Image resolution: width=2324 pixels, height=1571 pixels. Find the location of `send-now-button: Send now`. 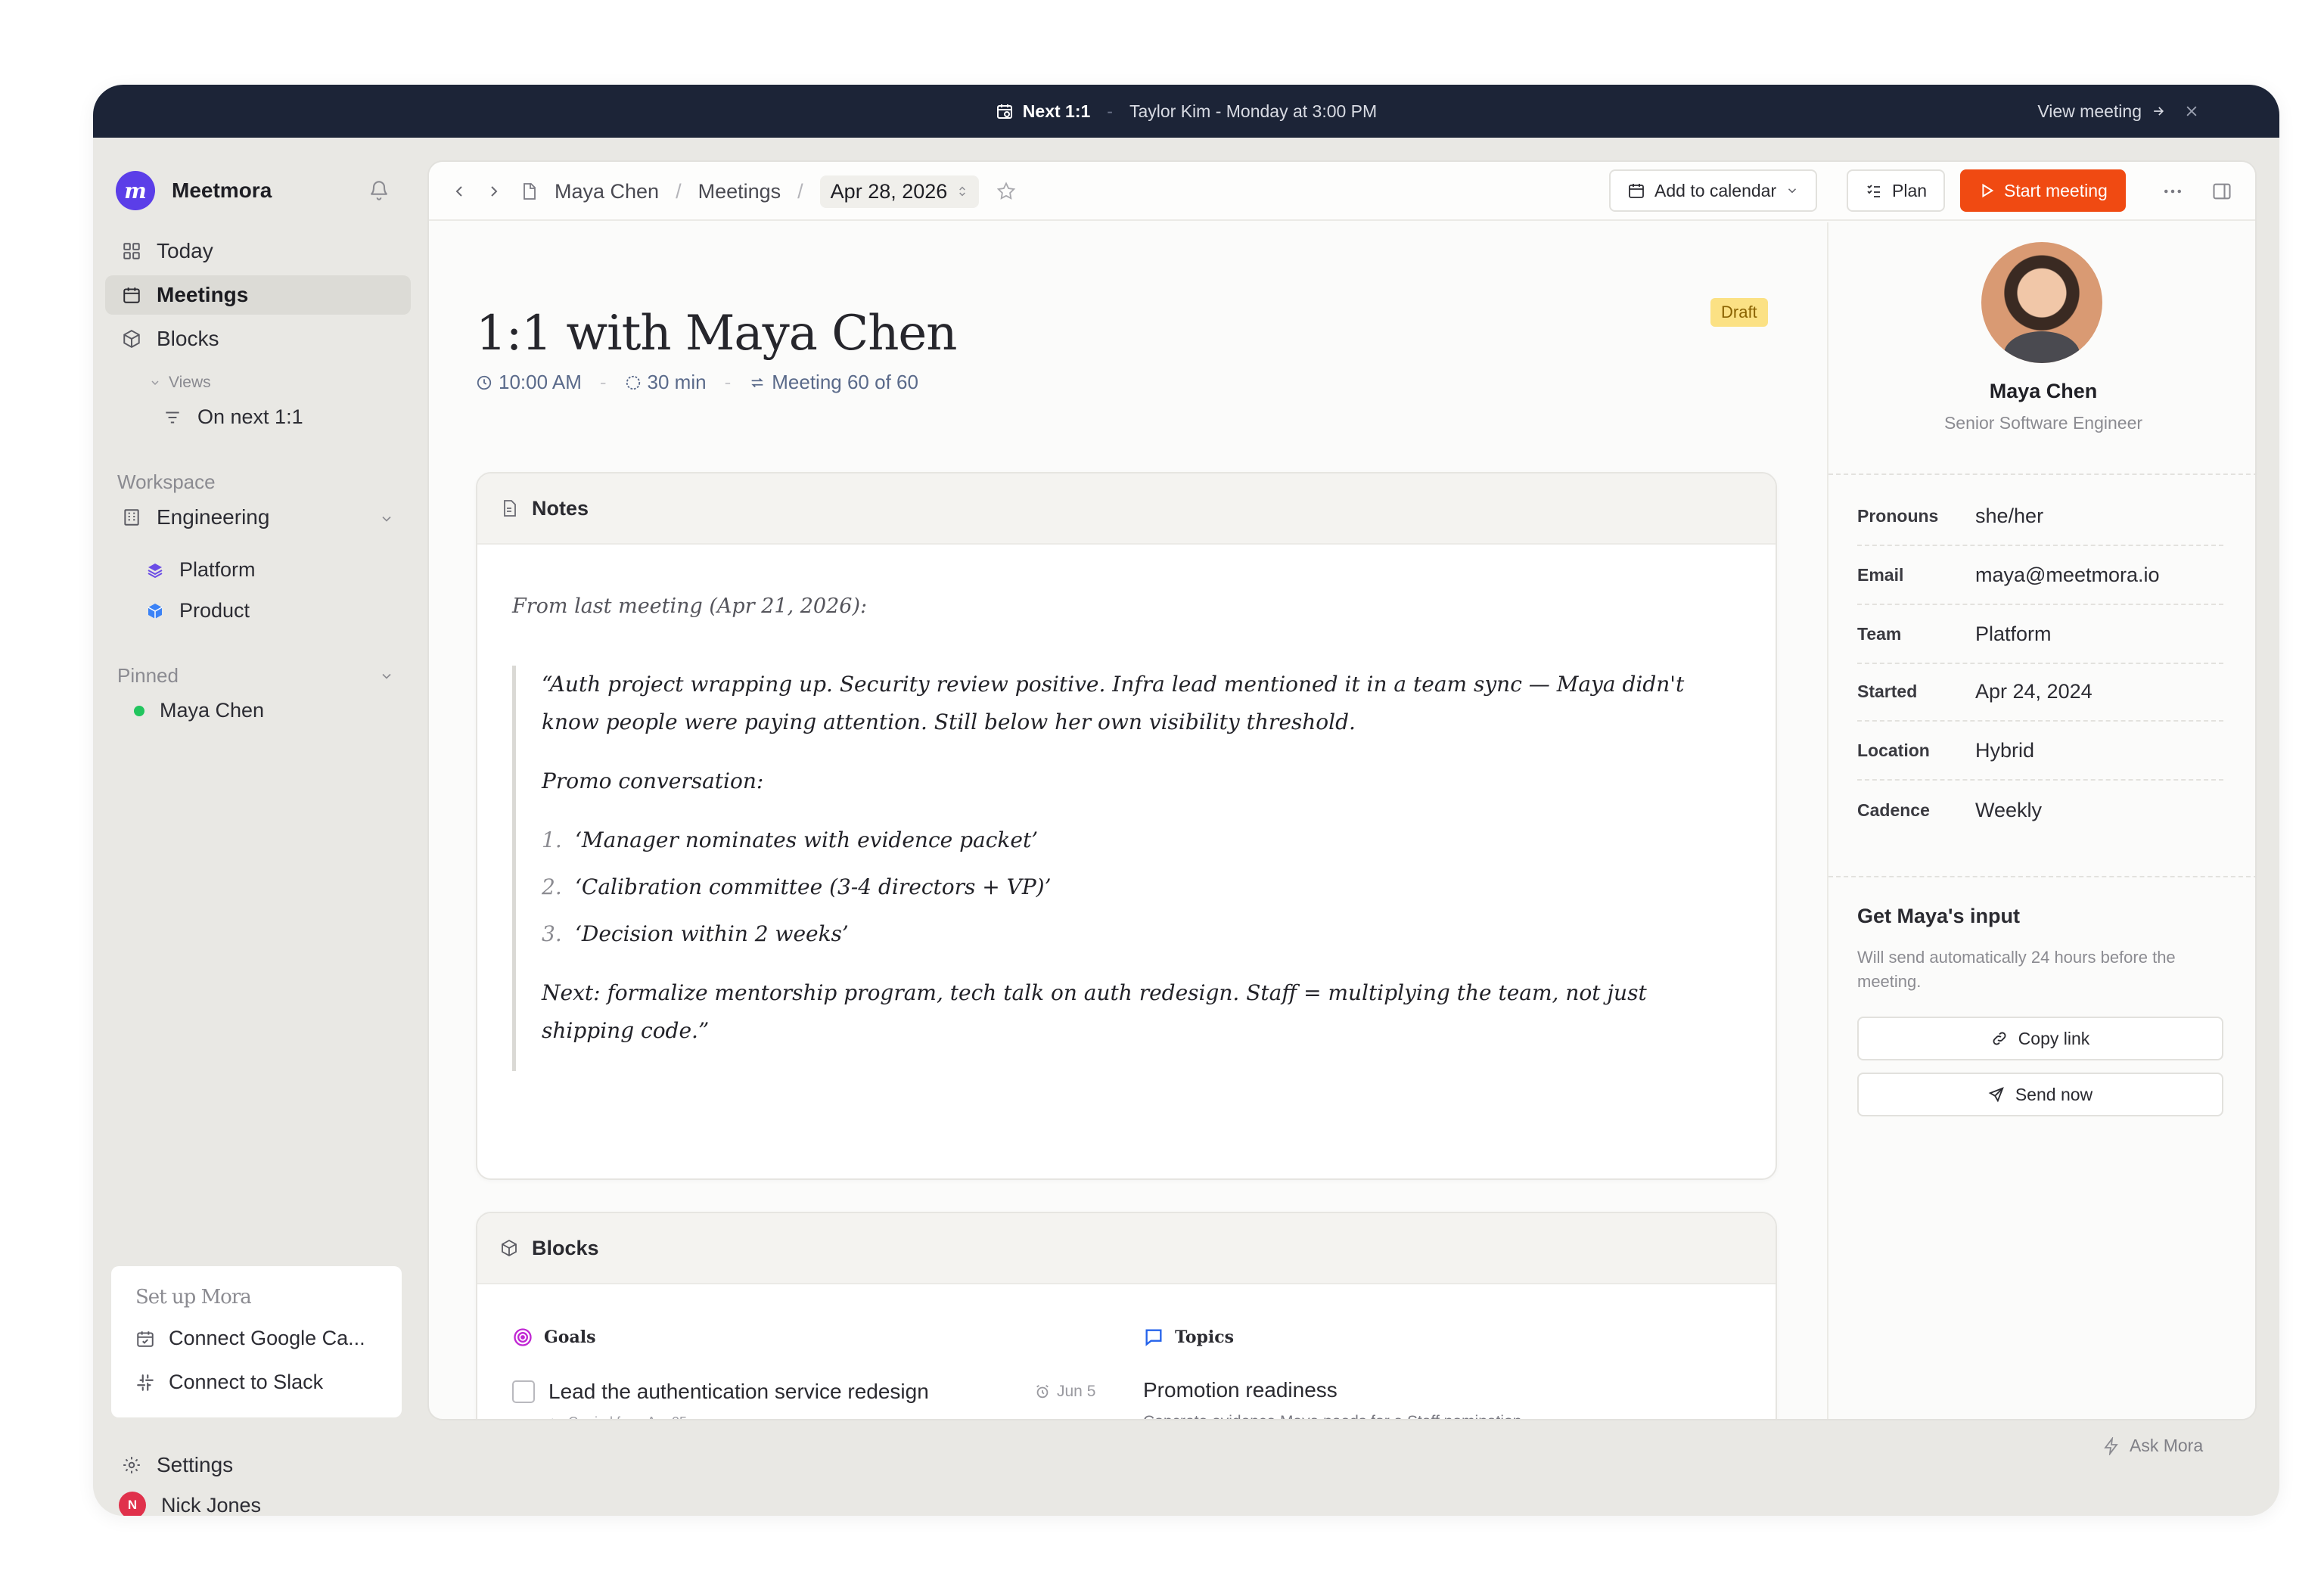

send-now-button: Send now is located at coordinates (2040, 1094).